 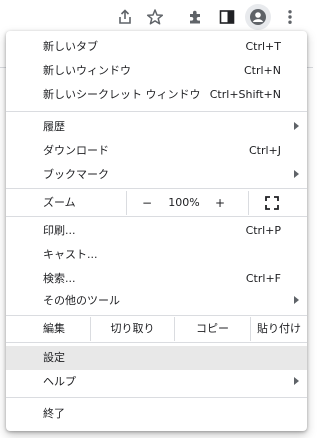 What do you see at coordinates (212, 329) in the screenshot?
I see `copy-button: コピー` at bounding box center [212, 329].